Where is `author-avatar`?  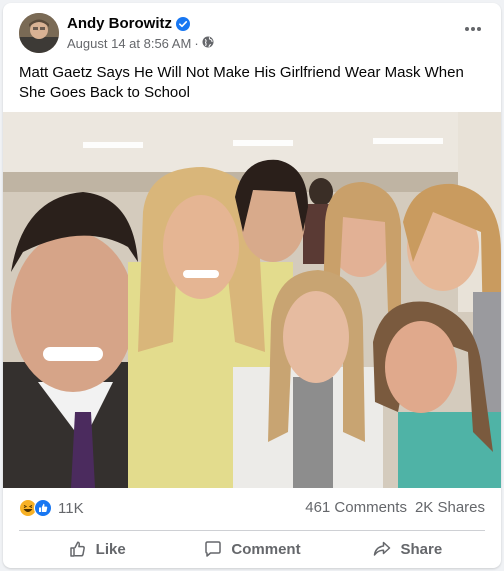 author-avatar is located at coordinates (39, 33).